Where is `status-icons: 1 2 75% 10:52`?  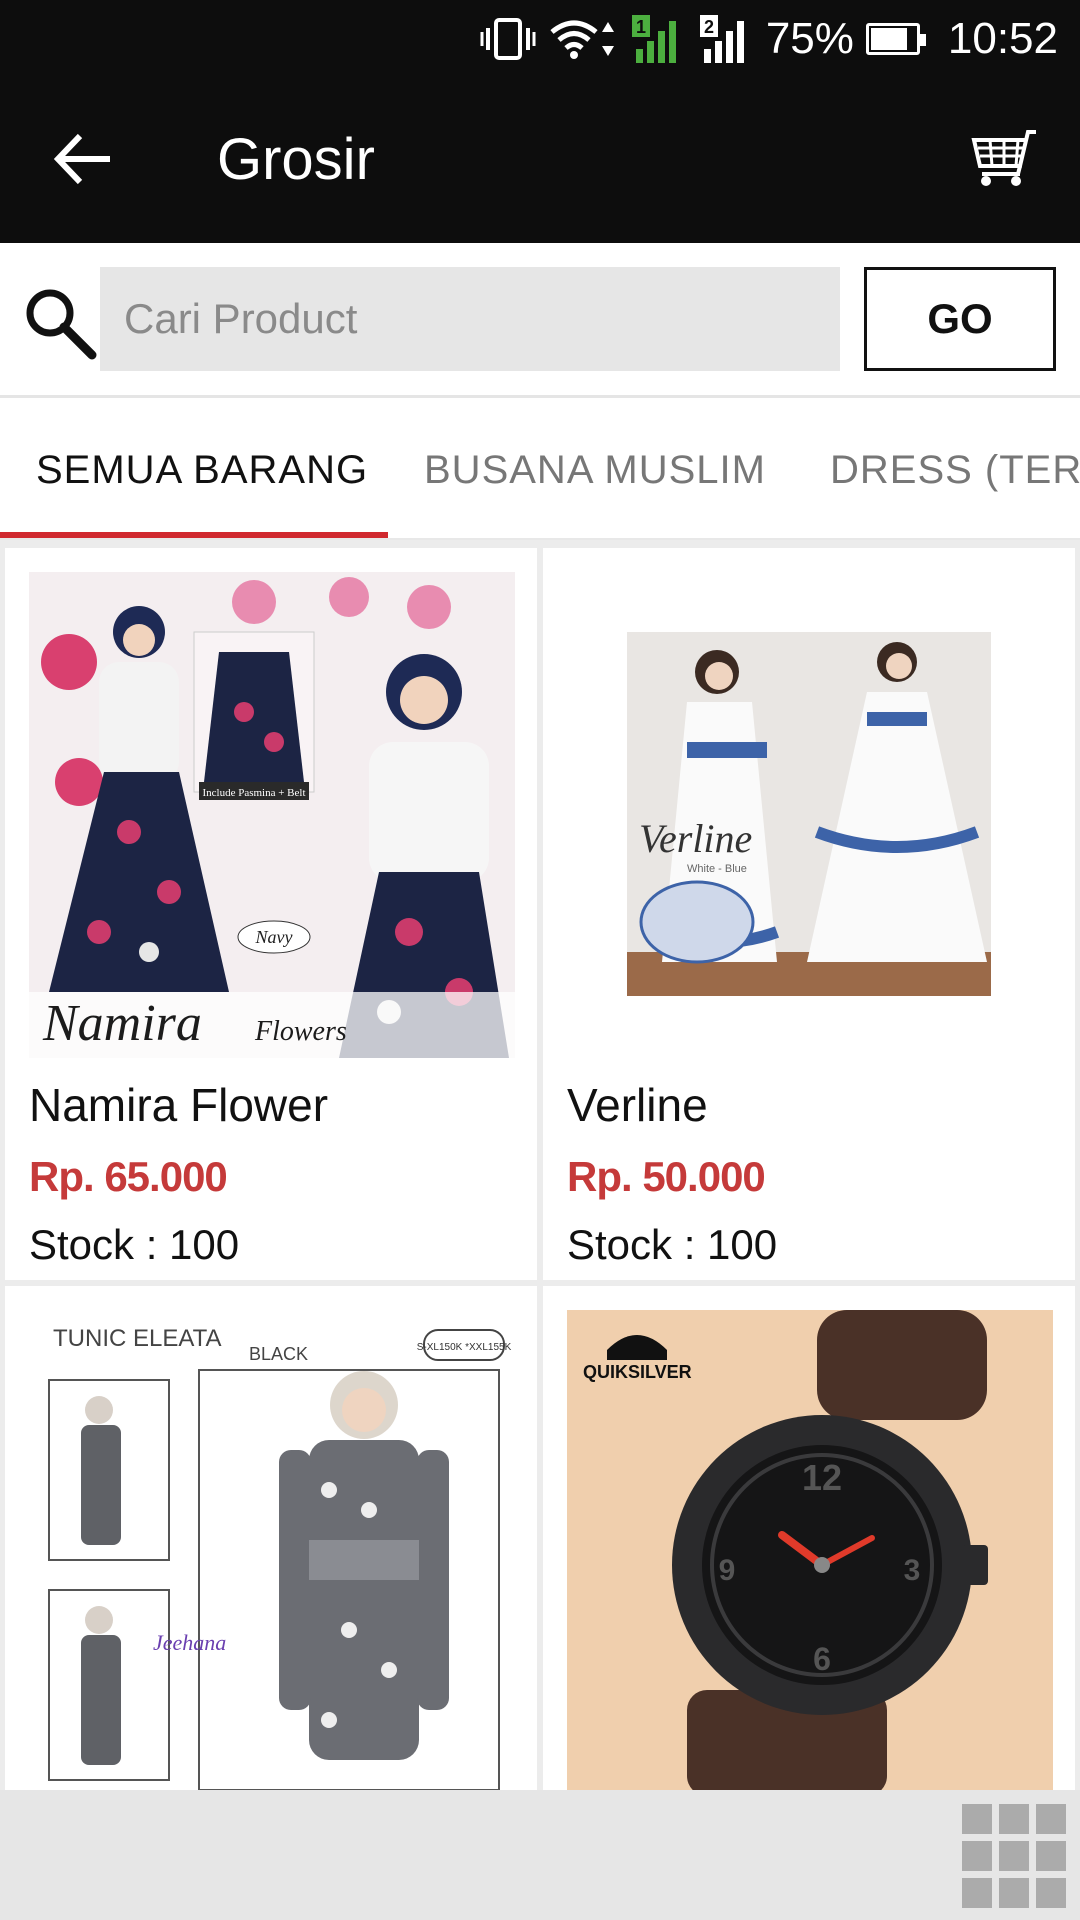 status-icons: 1 2 75% 10:52 is located at coordinates (769, 39).